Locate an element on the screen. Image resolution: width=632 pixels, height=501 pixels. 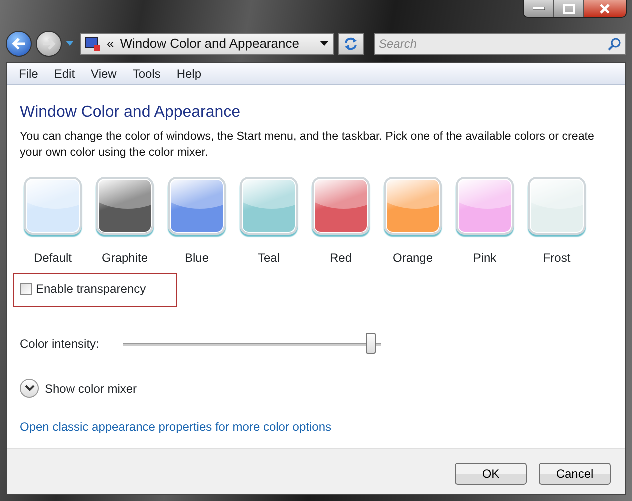
search-field: Search is located at coordinates (500, 44).